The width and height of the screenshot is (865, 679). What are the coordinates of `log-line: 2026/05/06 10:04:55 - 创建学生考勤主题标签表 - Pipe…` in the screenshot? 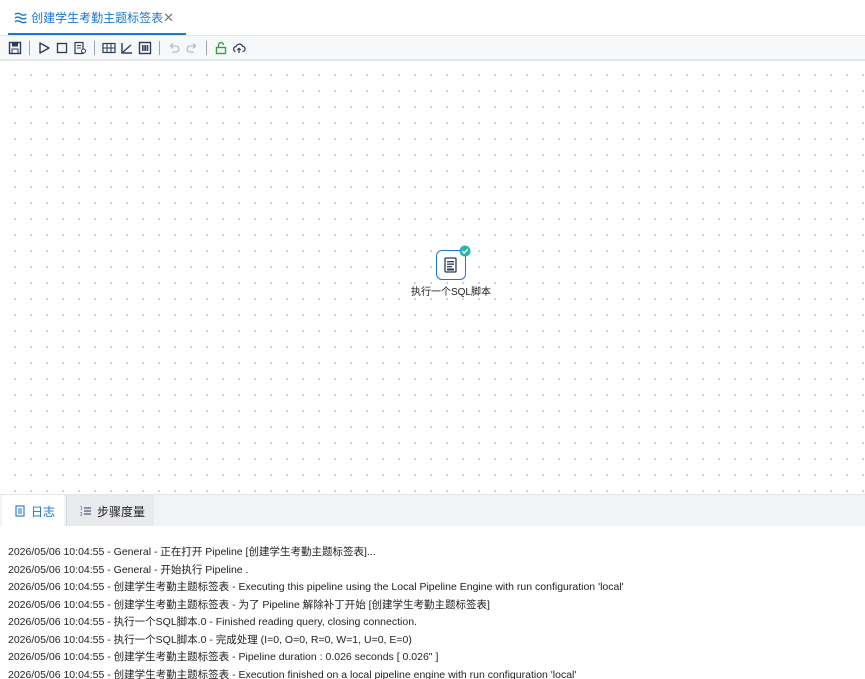 It's located at (223, 657).